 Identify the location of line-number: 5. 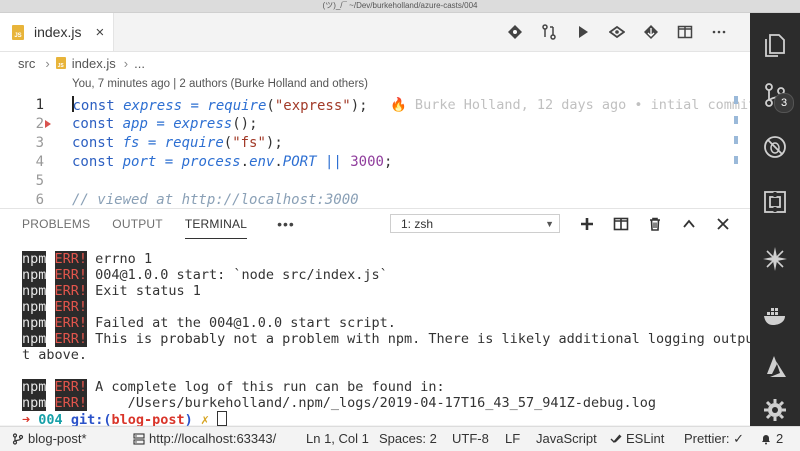
(39, 181).